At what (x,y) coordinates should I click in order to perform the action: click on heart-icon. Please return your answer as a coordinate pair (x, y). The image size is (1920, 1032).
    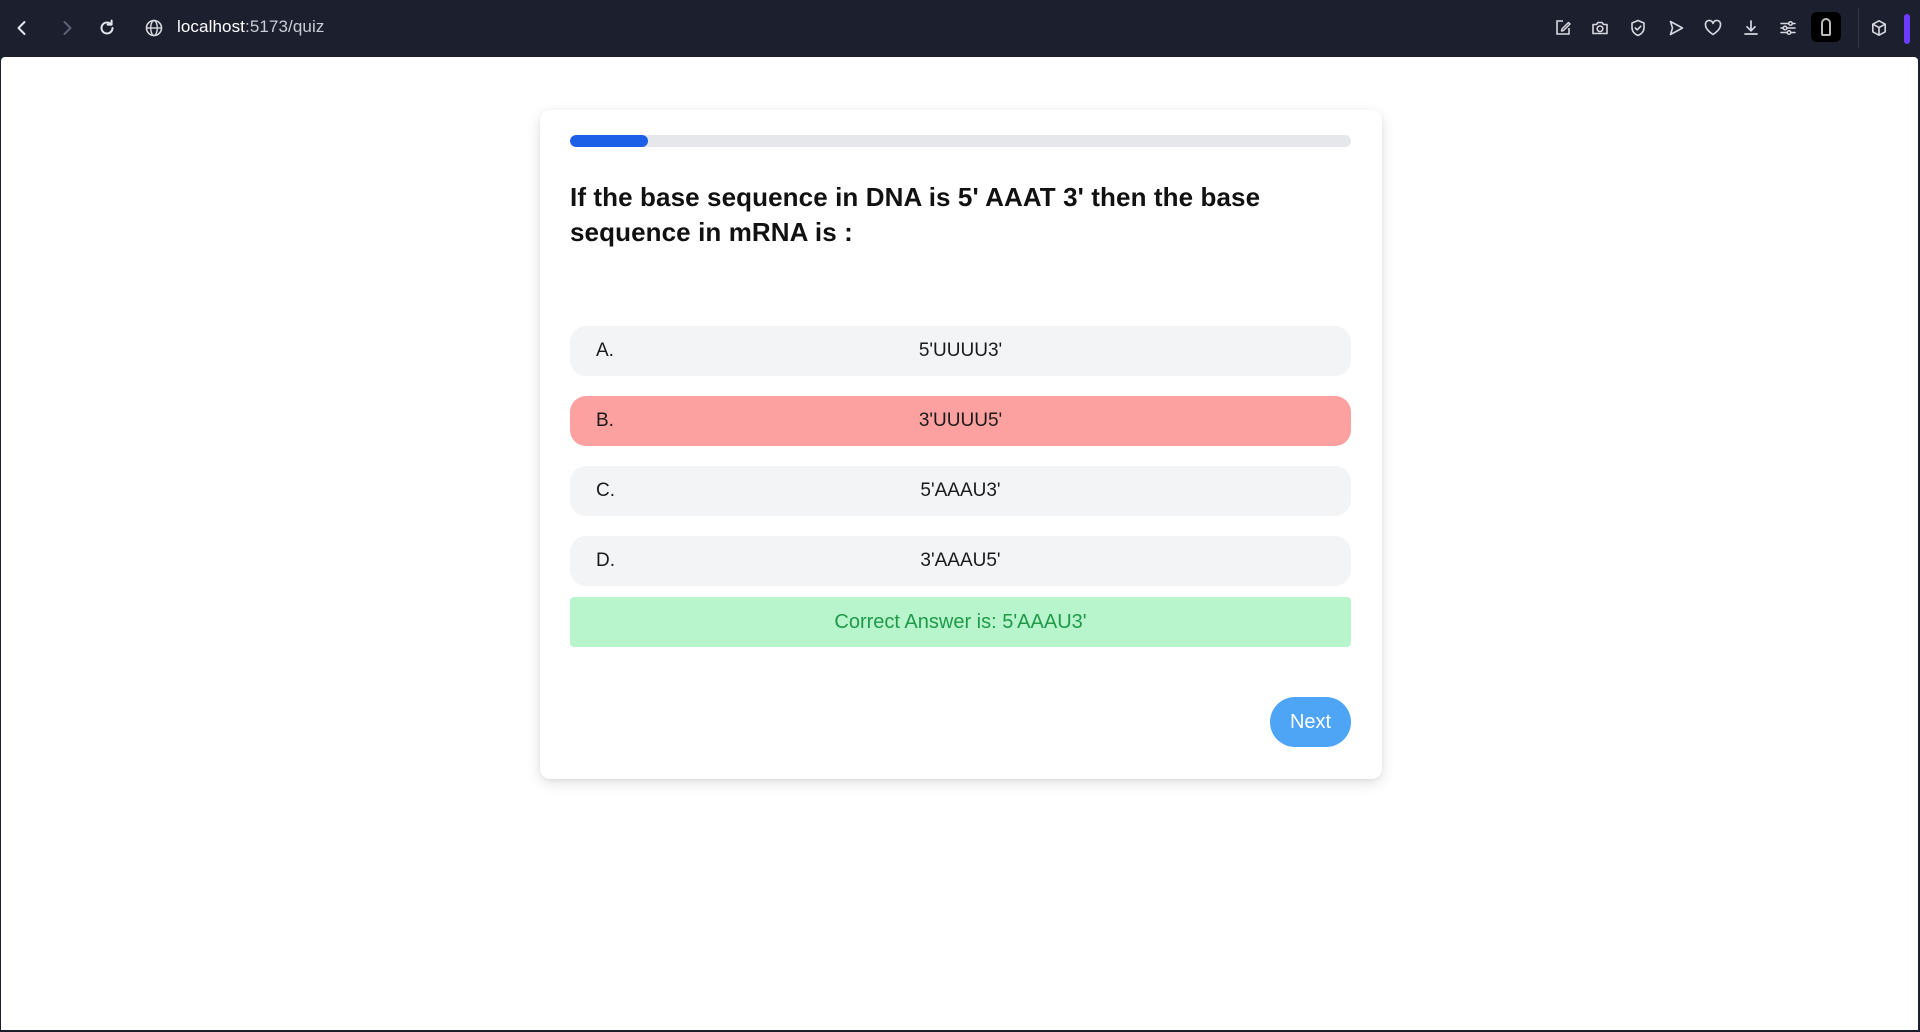
    Looking at the image, I should click on (1713, 27).